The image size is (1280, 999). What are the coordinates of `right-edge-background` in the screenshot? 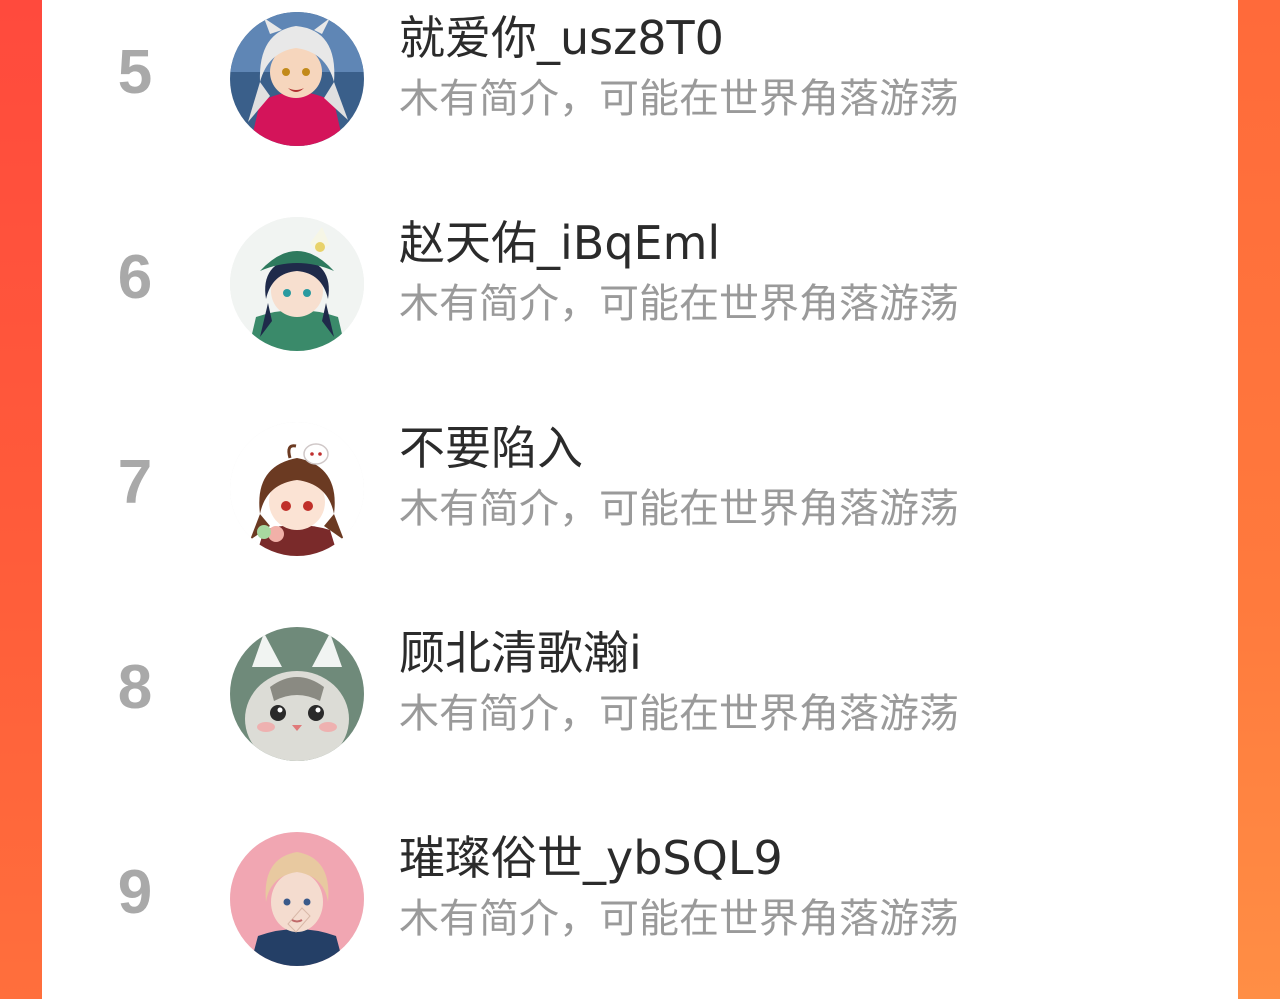 It's located at (1259, 499).